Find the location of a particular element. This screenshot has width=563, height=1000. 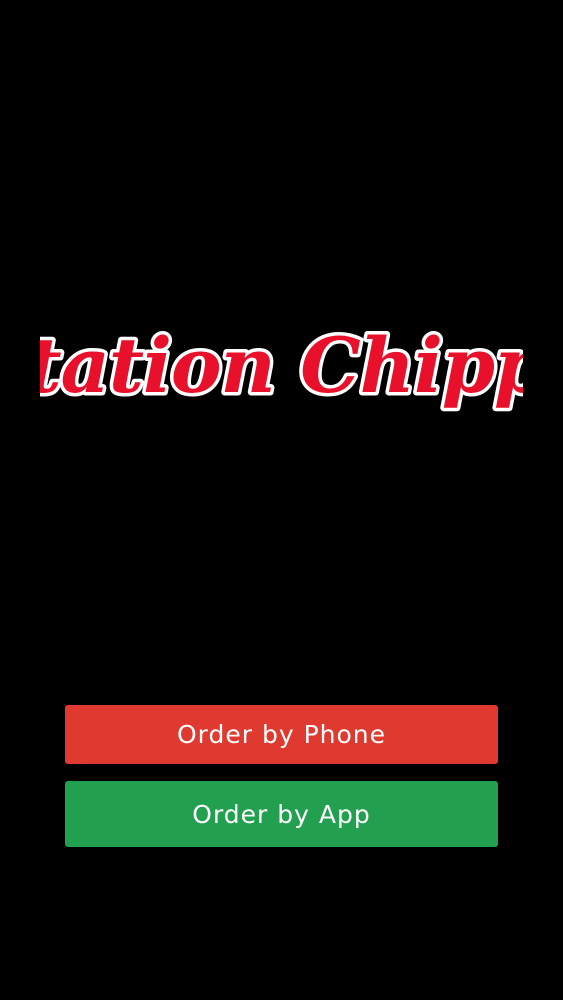

brand-logo: Station Chippy Station Chippy is located at coordinates (281, 375).